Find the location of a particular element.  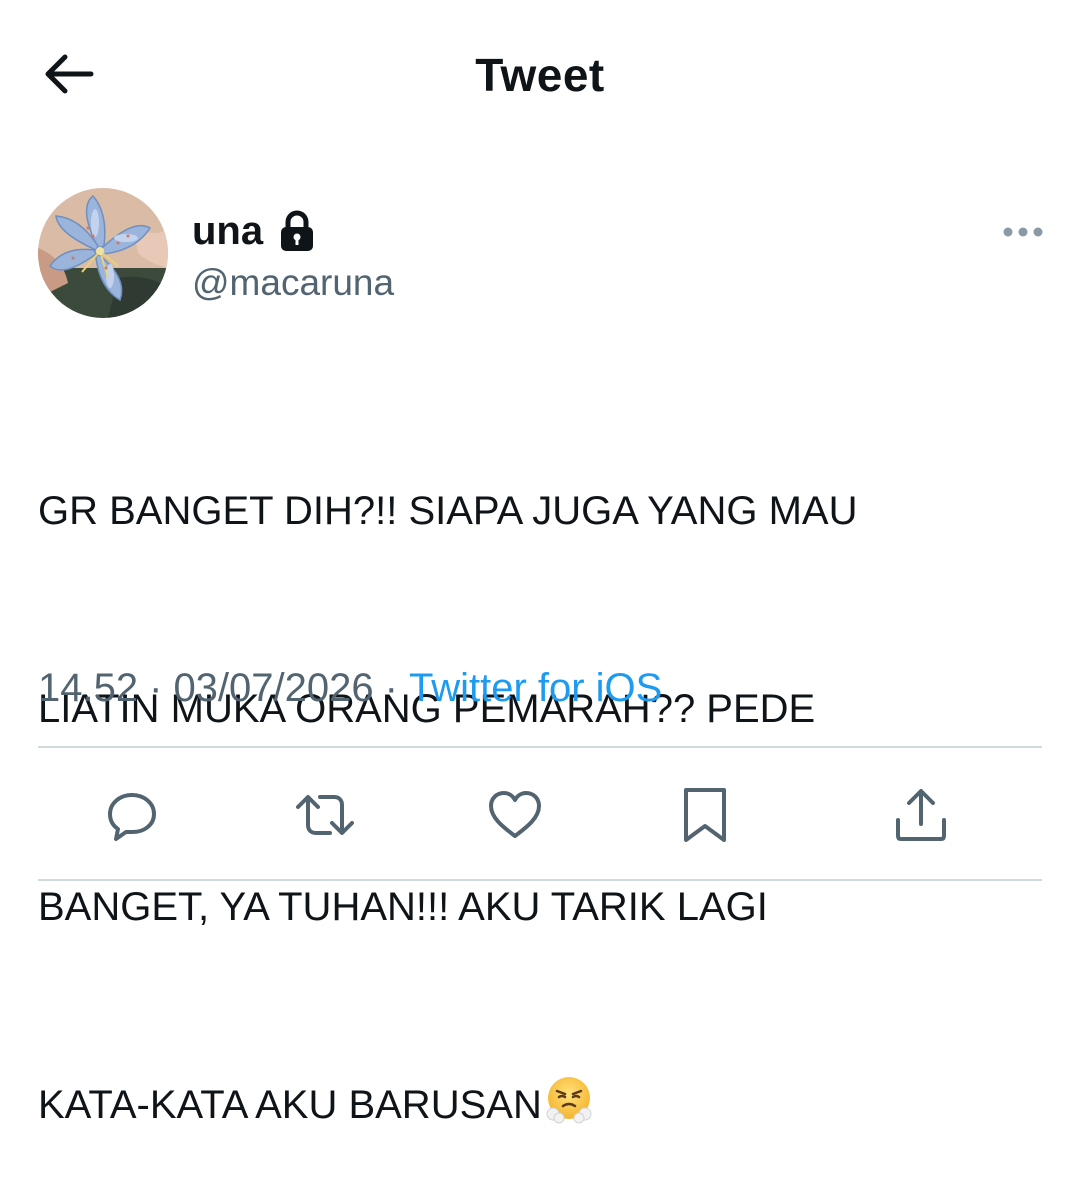

lock-icon is located at coordinates (297, 231).